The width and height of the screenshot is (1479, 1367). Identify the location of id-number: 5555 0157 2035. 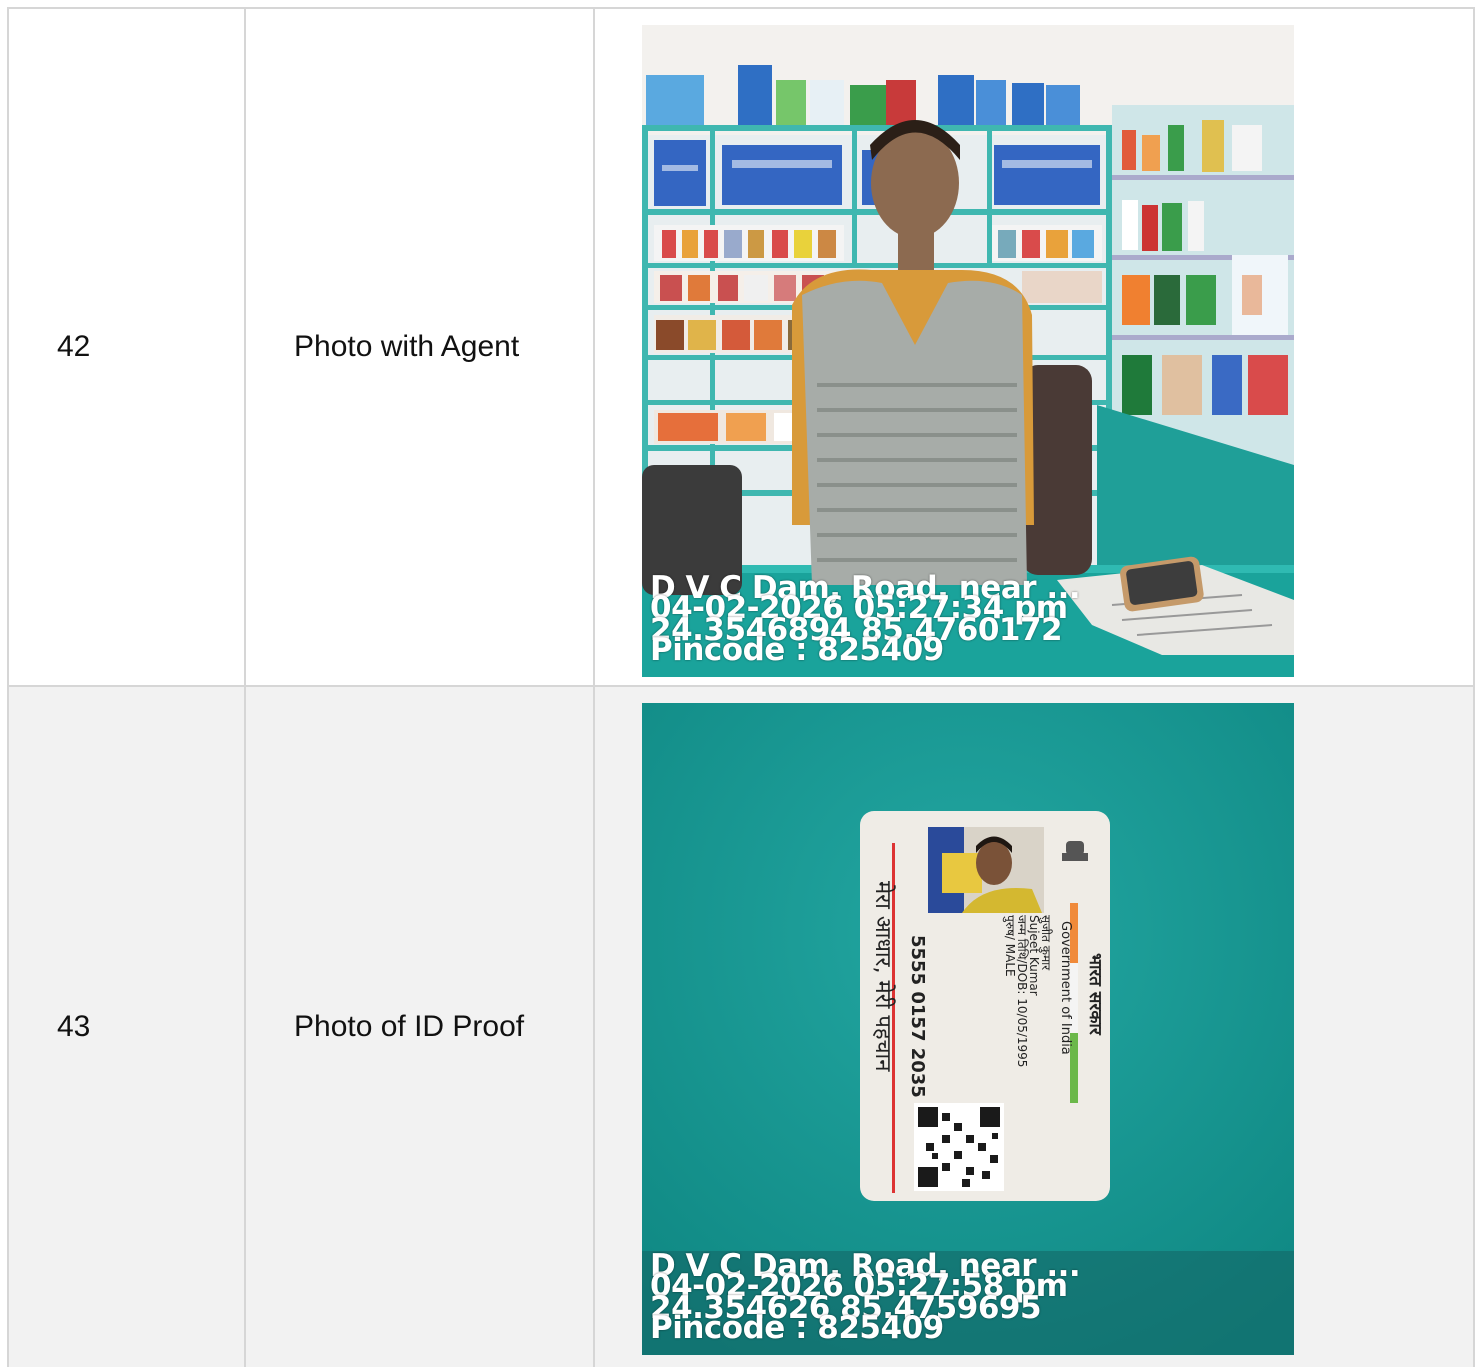
(917, 1016).